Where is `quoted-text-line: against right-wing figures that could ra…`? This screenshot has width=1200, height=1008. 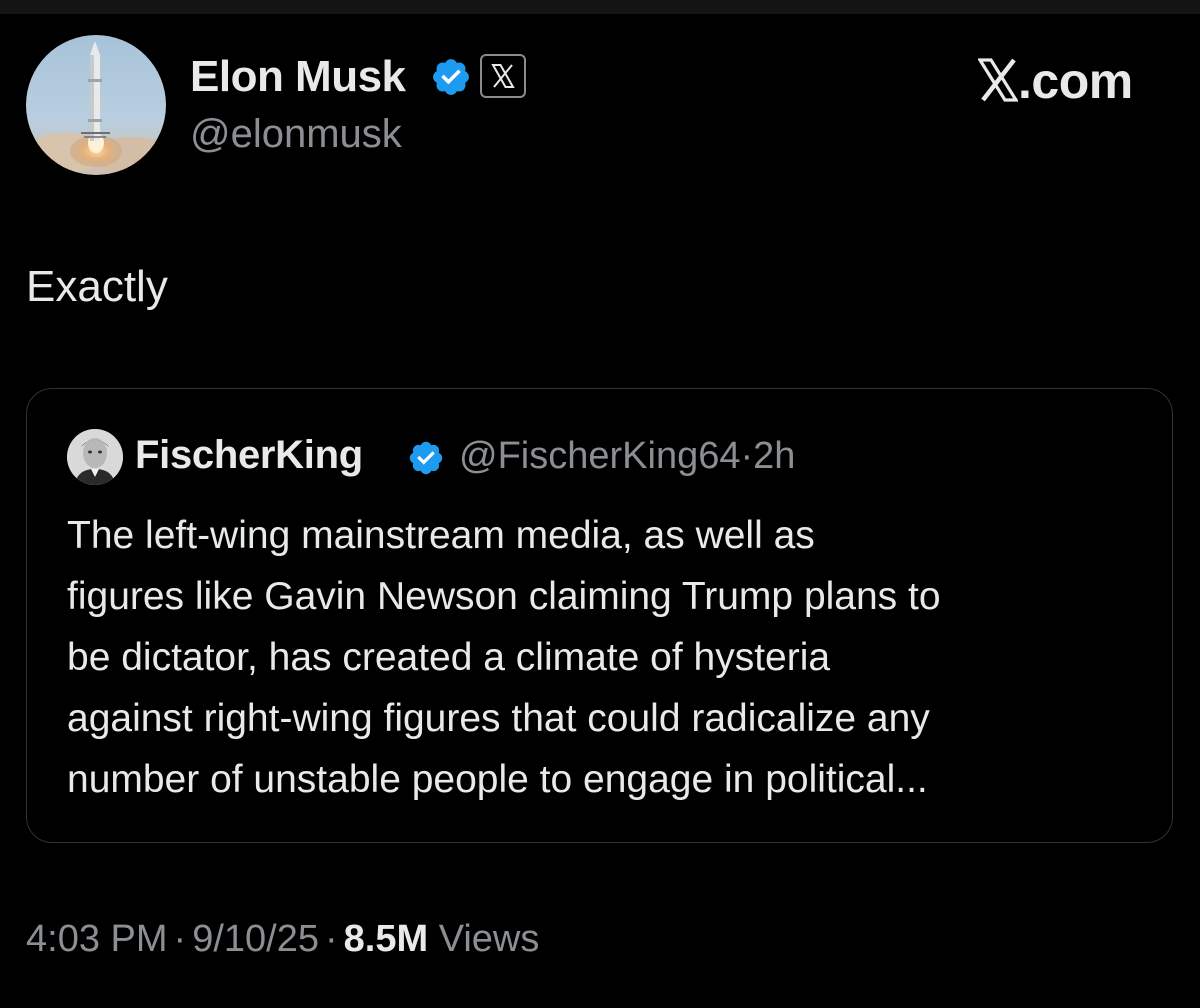 quoted-text-line: against right-wing figures that could ra… is located at coordinates (498, 718).